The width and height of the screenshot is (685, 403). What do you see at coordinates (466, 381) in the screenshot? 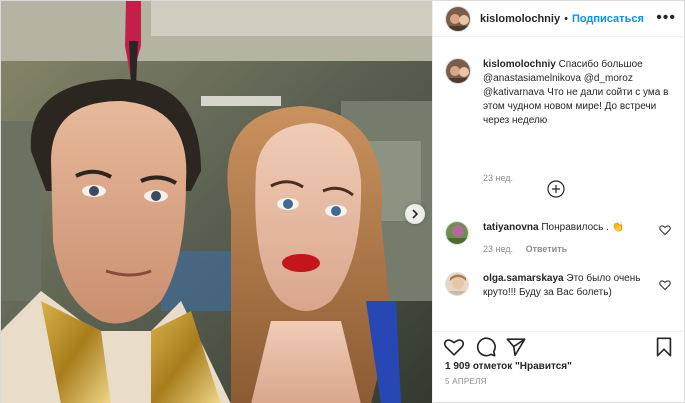
I see `post-date: 5 АПРЕЛЯ` at bounding box center [466, 381].